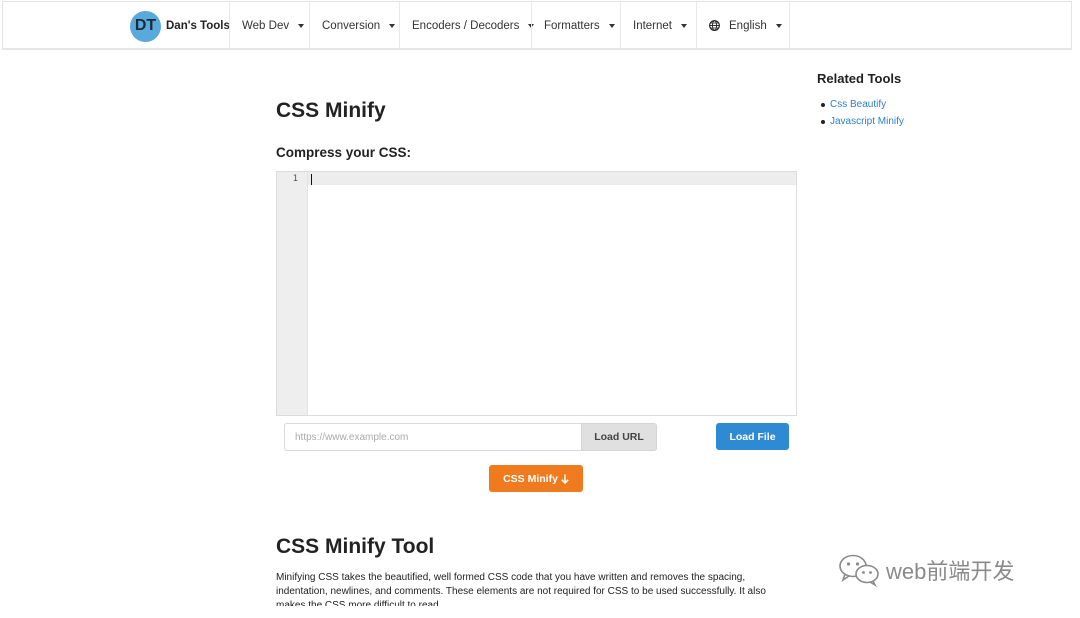 This screenshot has width=1080, height=618. I want to click on brand-link: DT Dan's Tools, so click(180, 26).